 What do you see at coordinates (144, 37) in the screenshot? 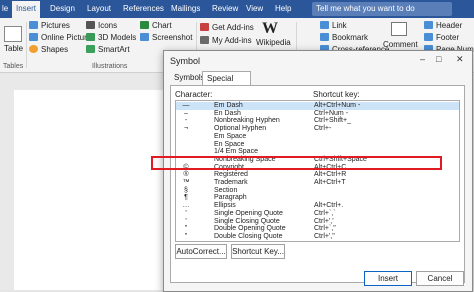
I see `screenshot-icon` at bounding box center [144, 37].